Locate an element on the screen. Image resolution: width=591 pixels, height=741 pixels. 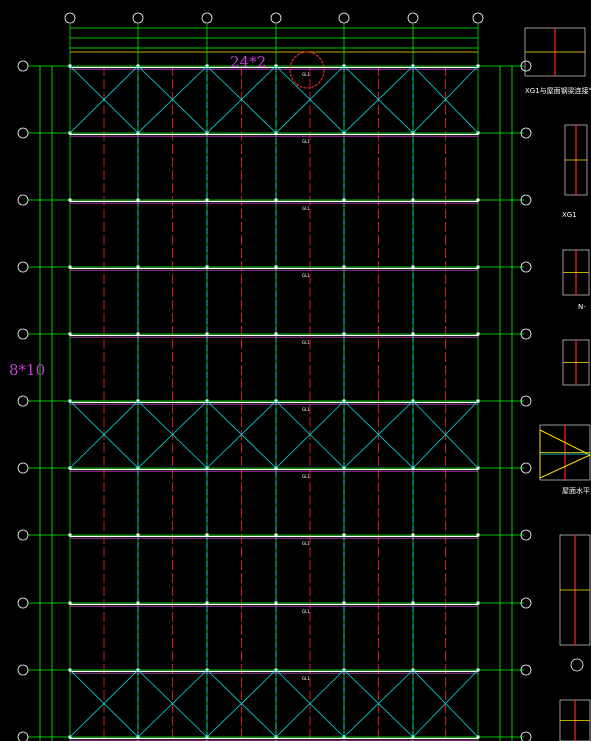
revision-cloud is located at coordinates (307, 70).